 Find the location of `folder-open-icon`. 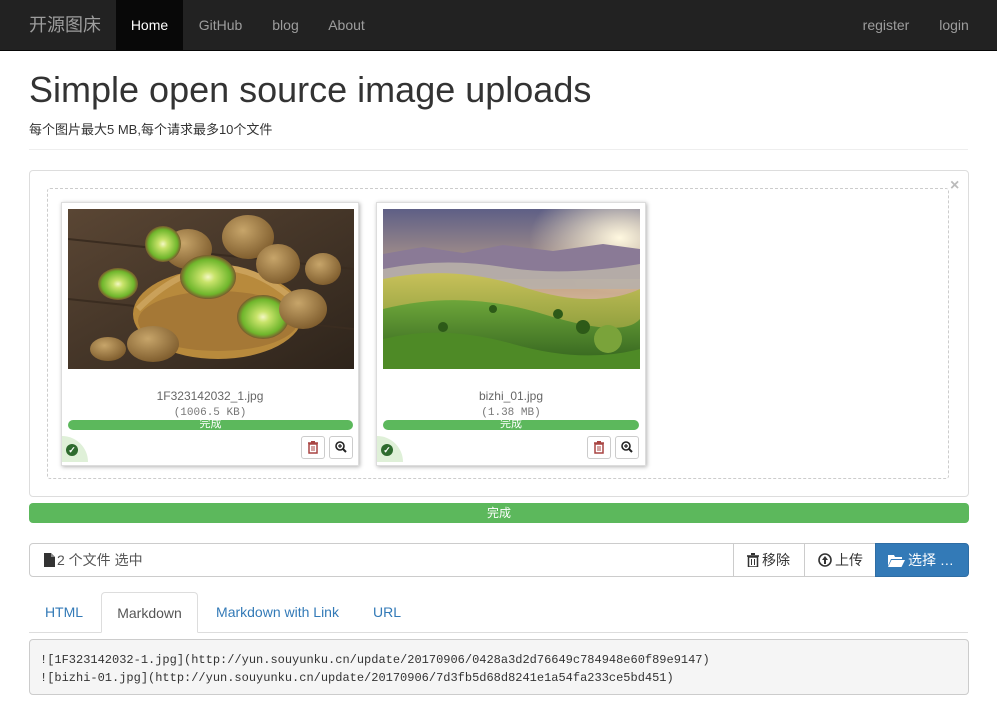

folder-open-icon is located at coordinates (896, 561).